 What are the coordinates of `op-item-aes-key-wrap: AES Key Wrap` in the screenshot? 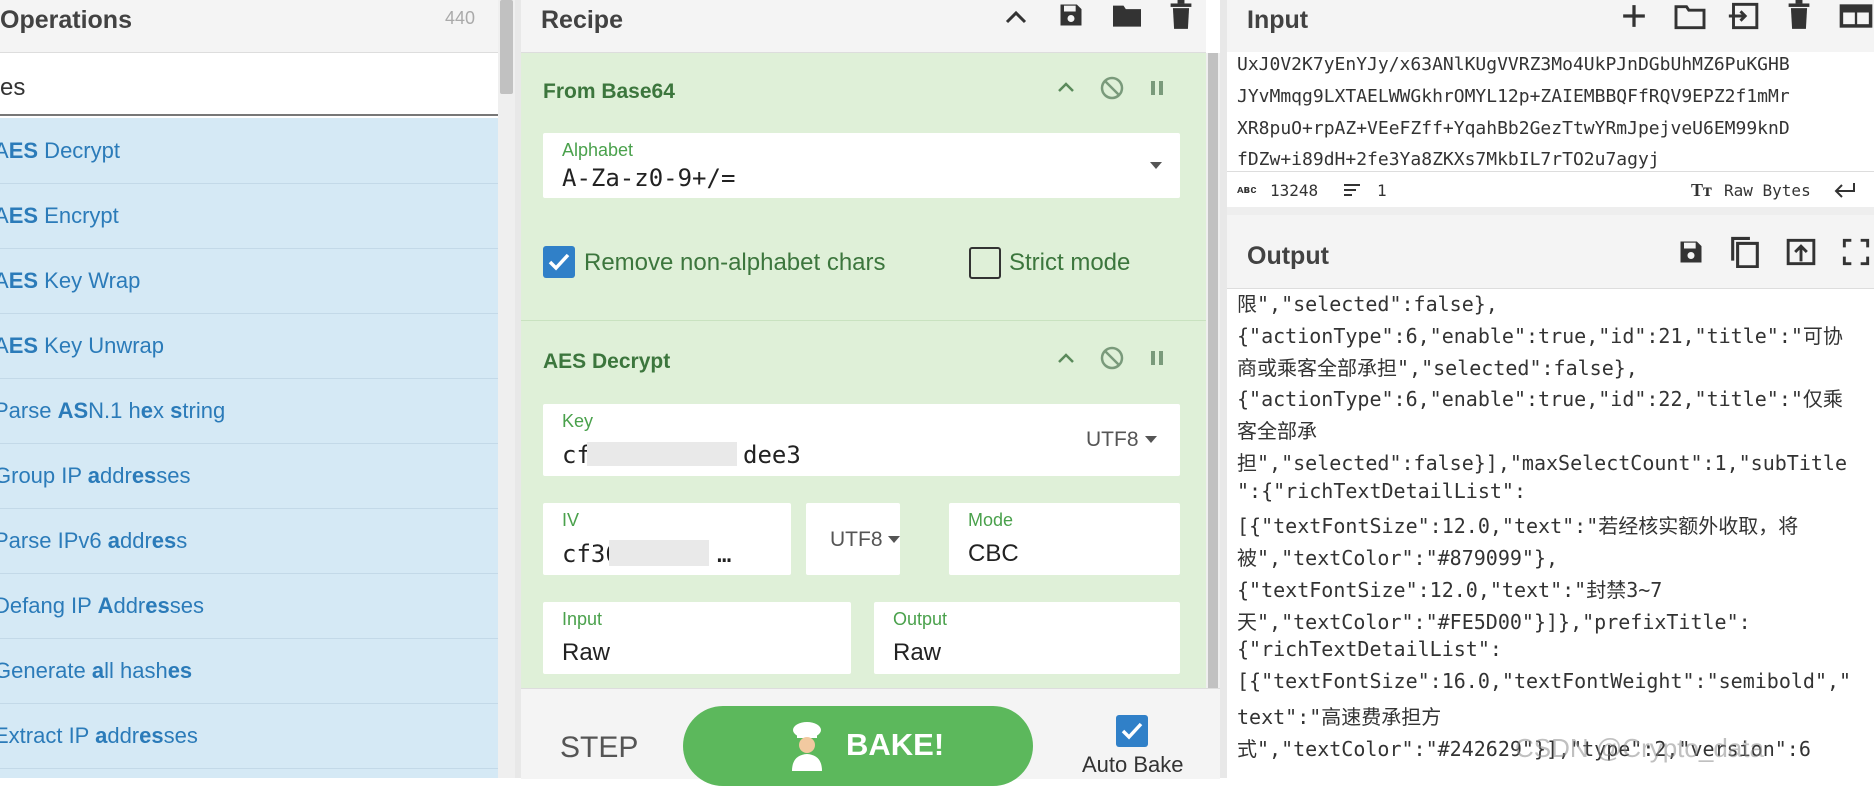 It's located at (249, 281).